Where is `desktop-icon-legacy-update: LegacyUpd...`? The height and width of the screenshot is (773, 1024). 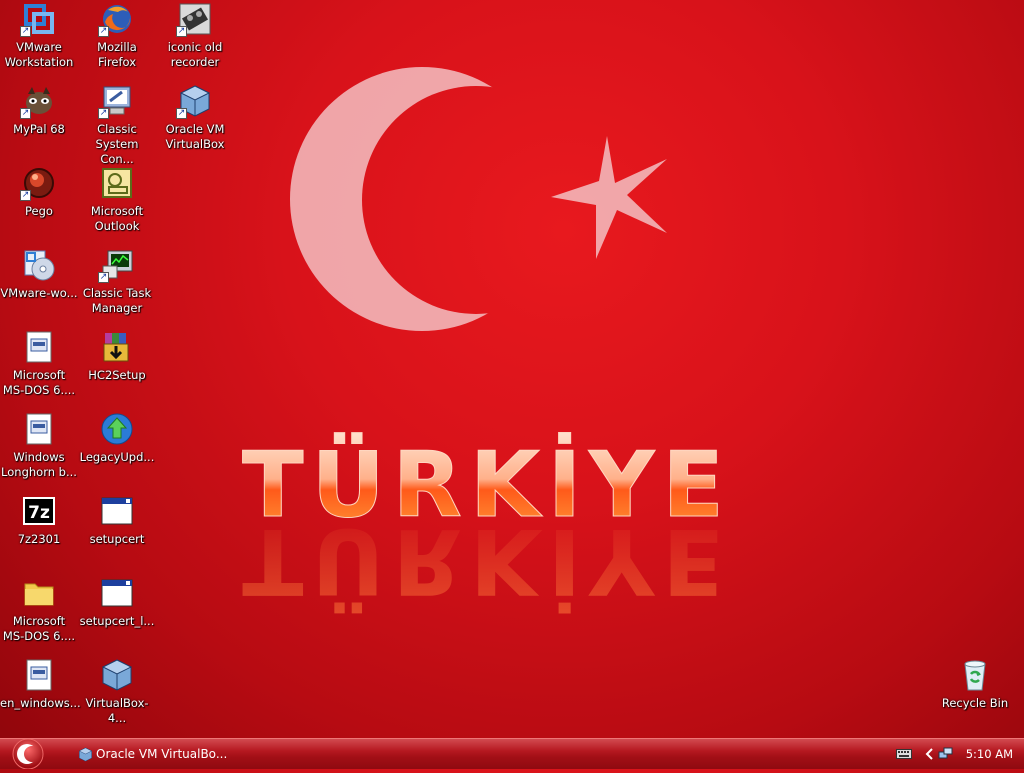 desktop-icon-legacy-update: LegacyUpd... is located at coordinates (117, 438).